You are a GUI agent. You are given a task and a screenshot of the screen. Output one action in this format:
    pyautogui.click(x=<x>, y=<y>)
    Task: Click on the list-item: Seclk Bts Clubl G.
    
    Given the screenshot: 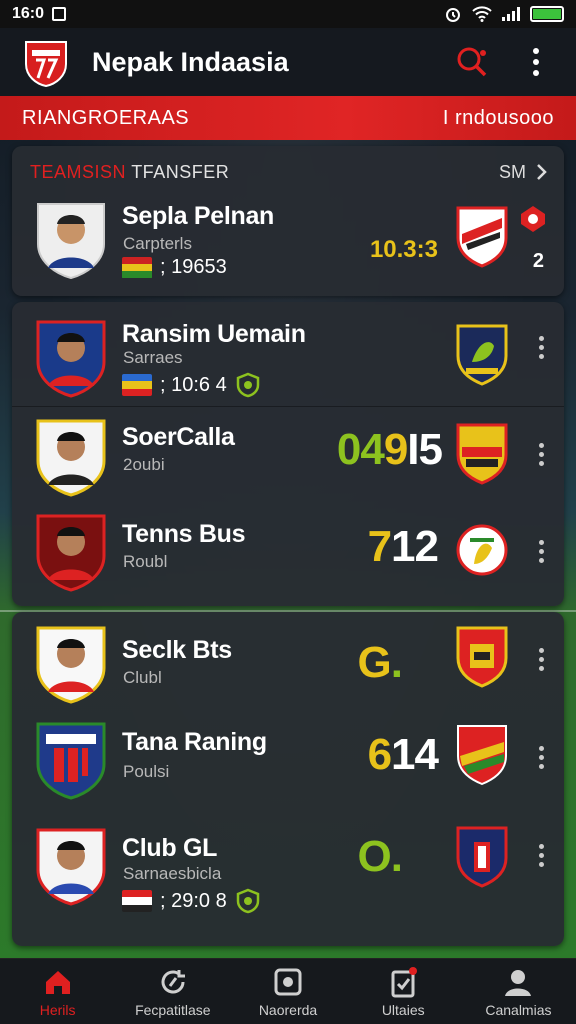 What is the action you would take?
    pyautogui.click(x=288, y=661)
    